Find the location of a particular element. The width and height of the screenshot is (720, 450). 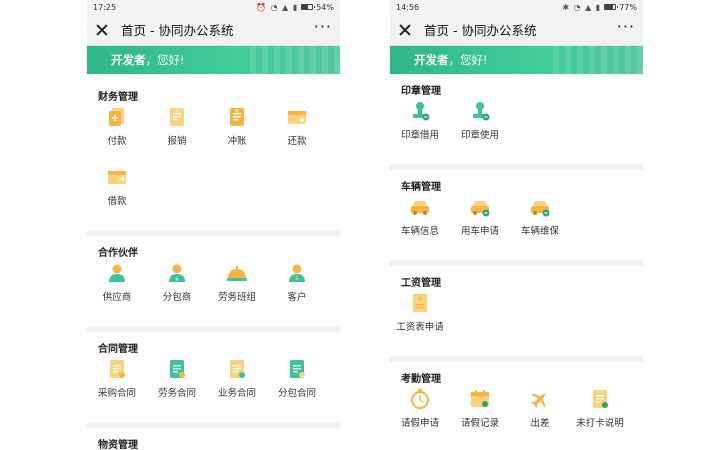

module-tile: 客户 is located at coordinates (297, 288).